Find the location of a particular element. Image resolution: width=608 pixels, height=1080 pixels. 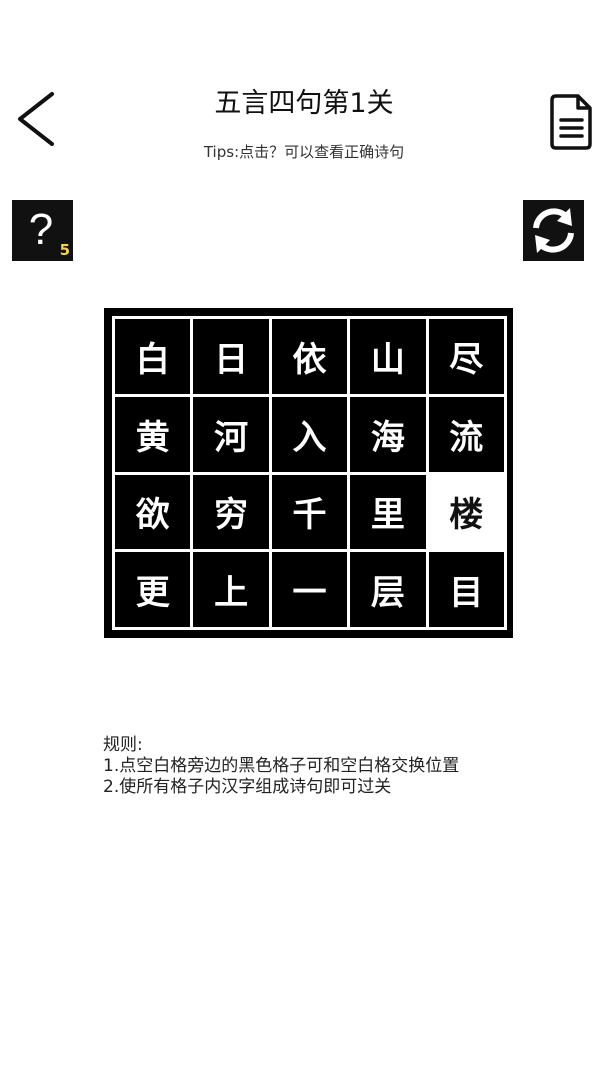

puzzle-tile: 目 is located at coordinates (466, 589).